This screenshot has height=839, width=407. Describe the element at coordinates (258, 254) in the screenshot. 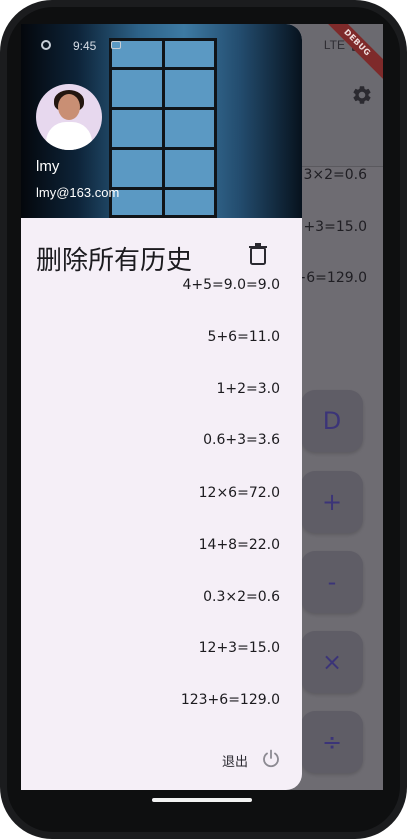

I see `trash-icon` at that location.